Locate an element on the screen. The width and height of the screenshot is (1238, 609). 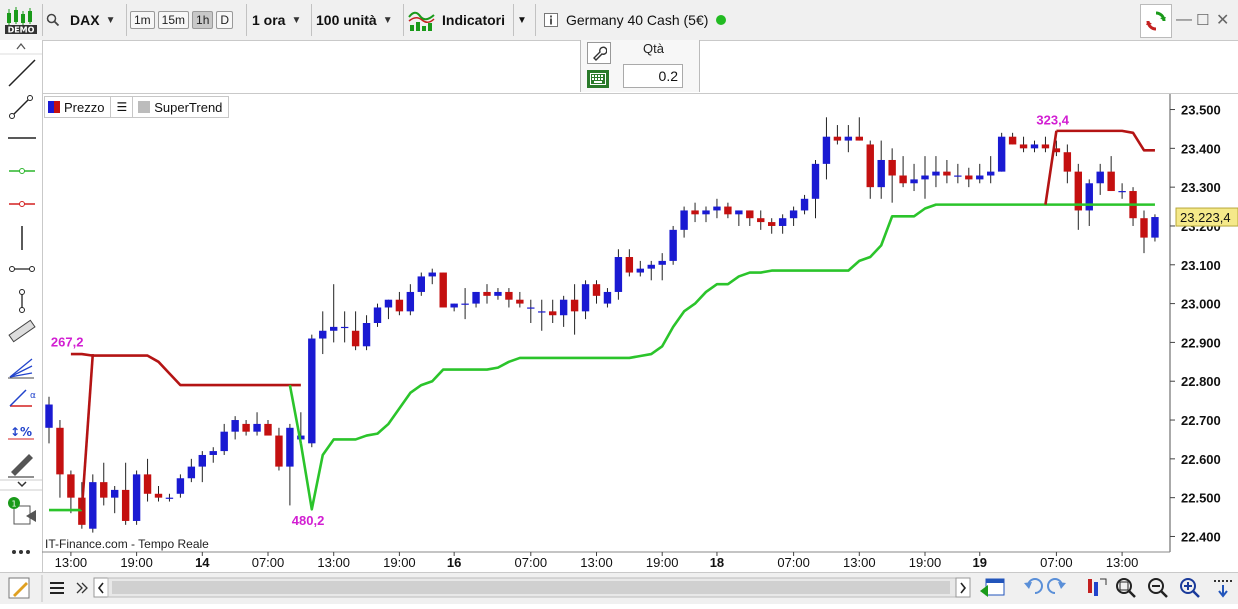
y-tick-label: 23.000 is located at coordinates (1201, 304).